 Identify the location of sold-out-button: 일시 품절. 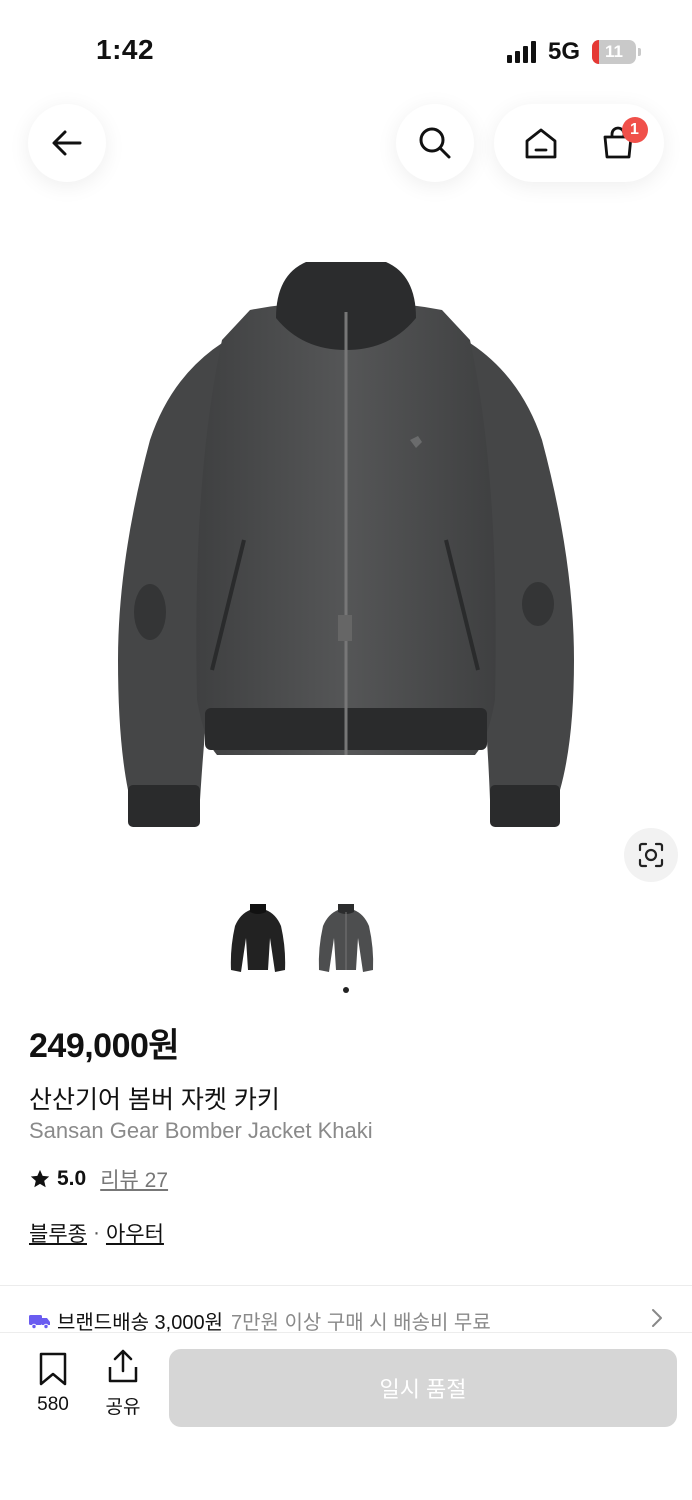
(423, 1388).